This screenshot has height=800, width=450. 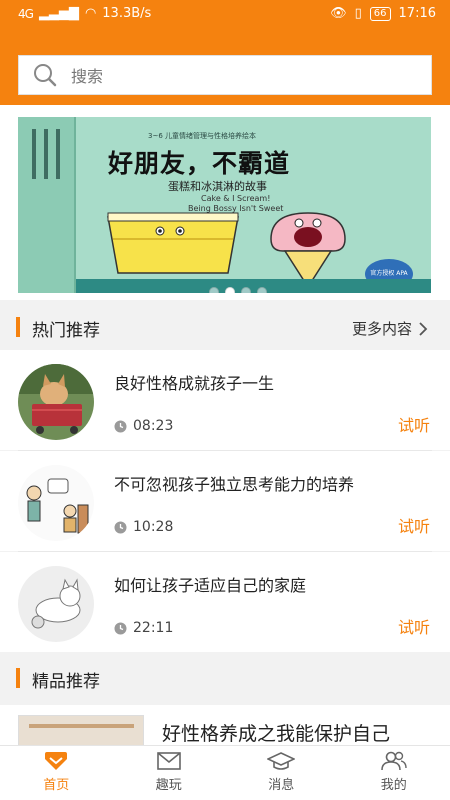 I want to click on item-duration: 10:28, so click(x=143, y=527).